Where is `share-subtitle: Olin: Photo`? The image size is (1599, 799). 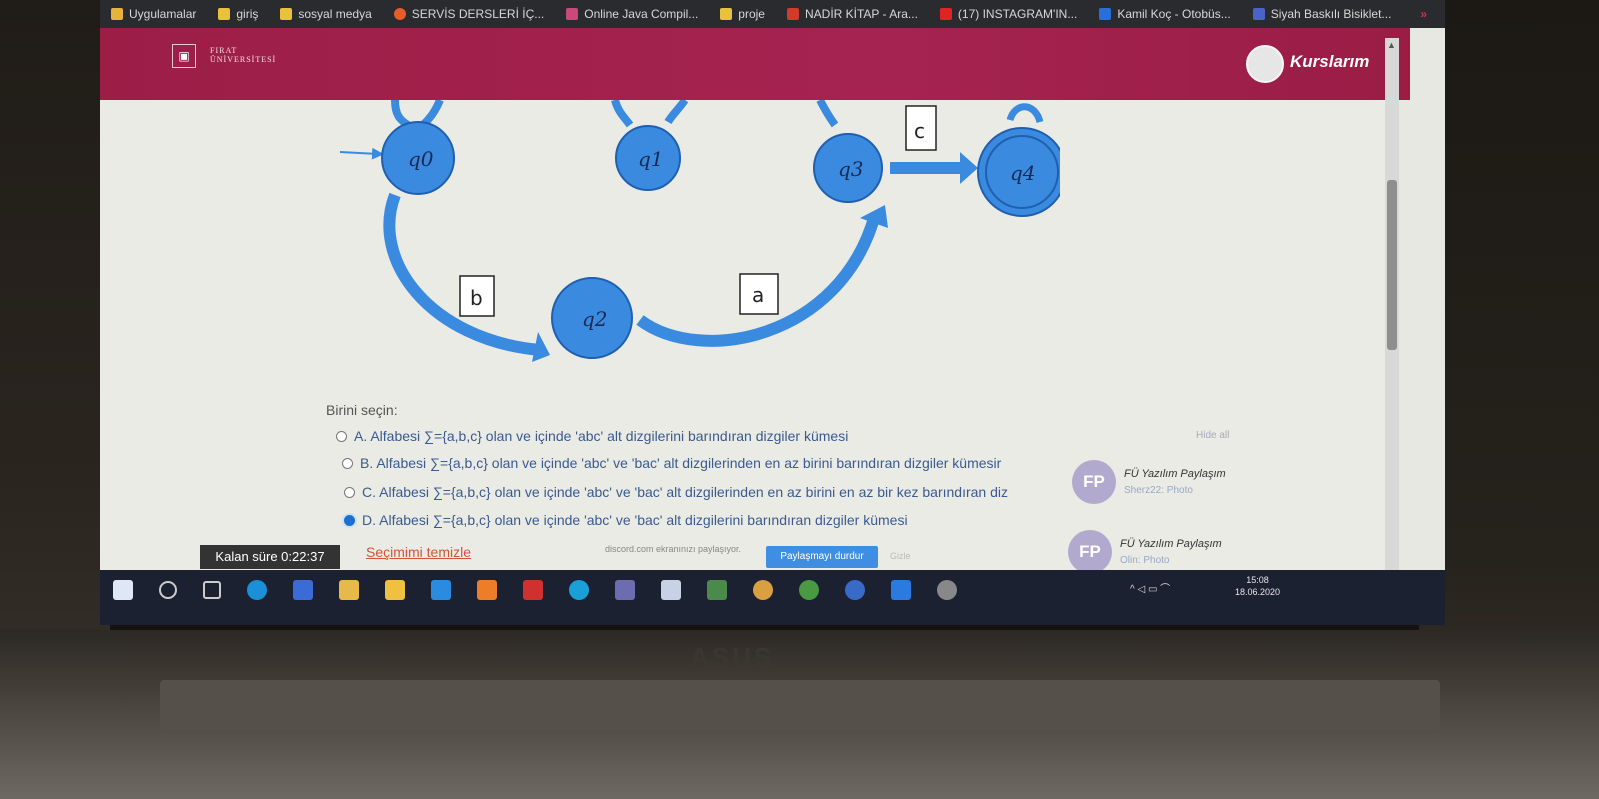
share-subtitle: Olin: Photo is located at coordinates (1145, 560).